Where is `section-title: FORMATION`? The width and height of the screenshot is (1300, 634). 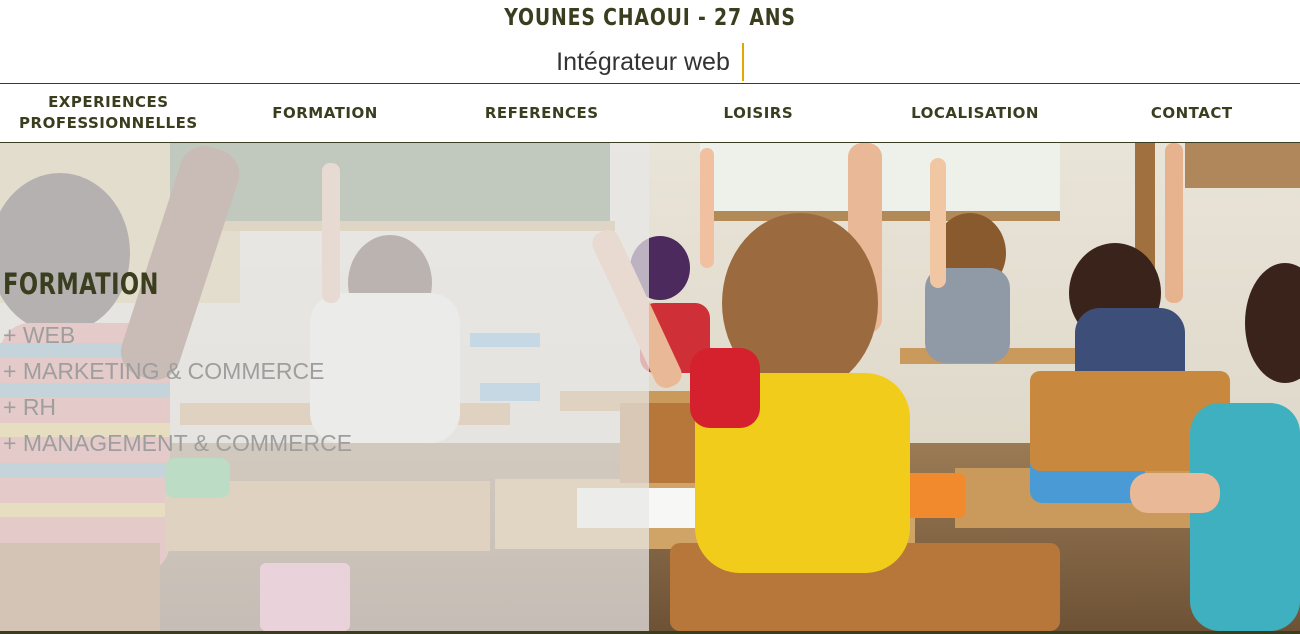
section-title: FORMATION is located at coordinates (81, 284).